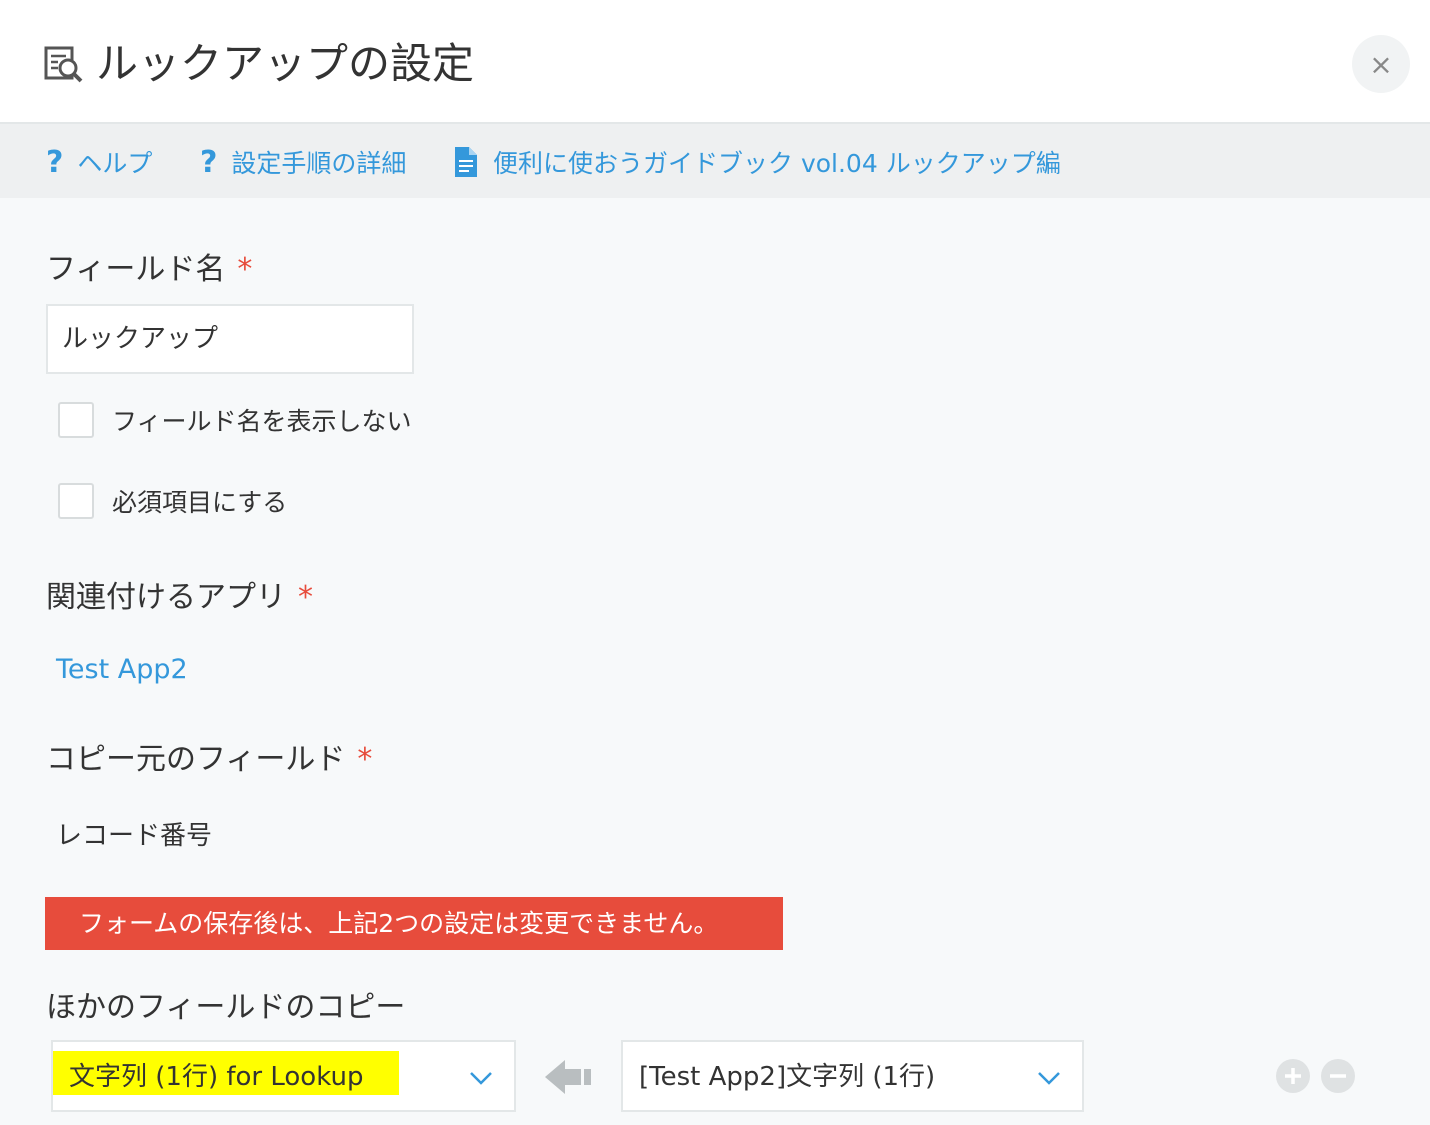 Image resolution: width=1430 pixels, height=1125 pixels. What do you see at coordinates (285, 63) in the screenshot?
I see `dialog-title: ルックアップの設定` at bounding box center [285, 63].